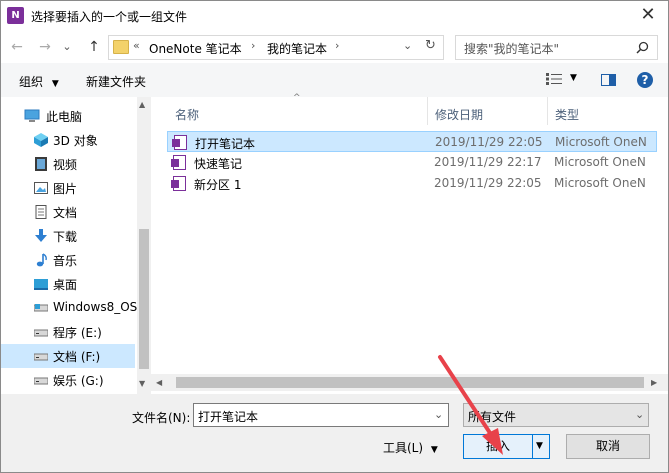  Describe the element at coordinates (142, 383) in the screenshot. I see `scroll-down-arrow-icon: ▼` at that location.